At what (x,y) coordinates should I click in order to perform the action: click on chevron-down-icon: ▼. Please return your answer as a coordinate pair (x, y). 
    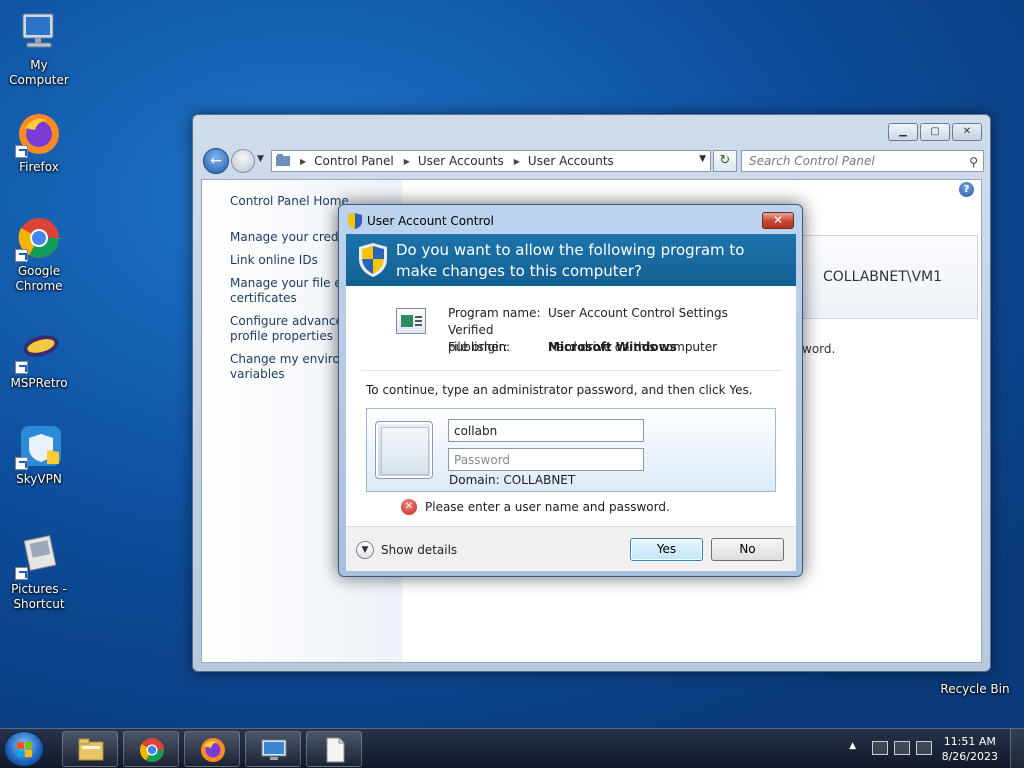
    Looking at the image, I should click on (365, 550).